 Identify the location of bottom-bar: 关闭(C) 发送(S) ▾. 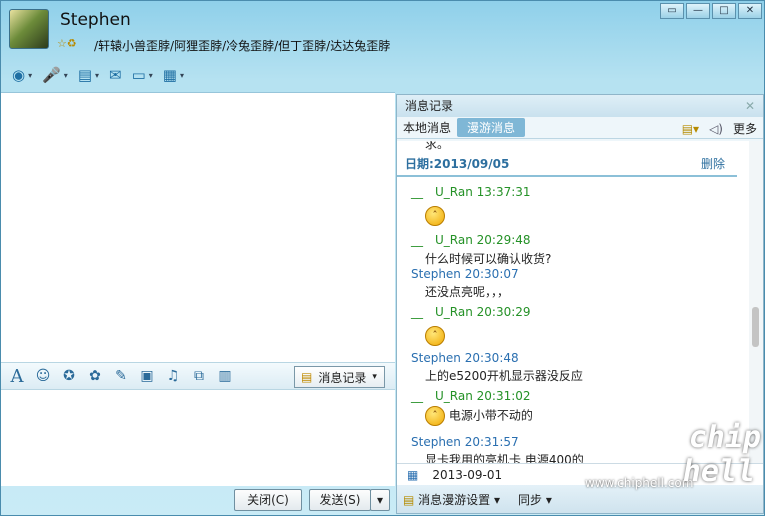
(198, 501).